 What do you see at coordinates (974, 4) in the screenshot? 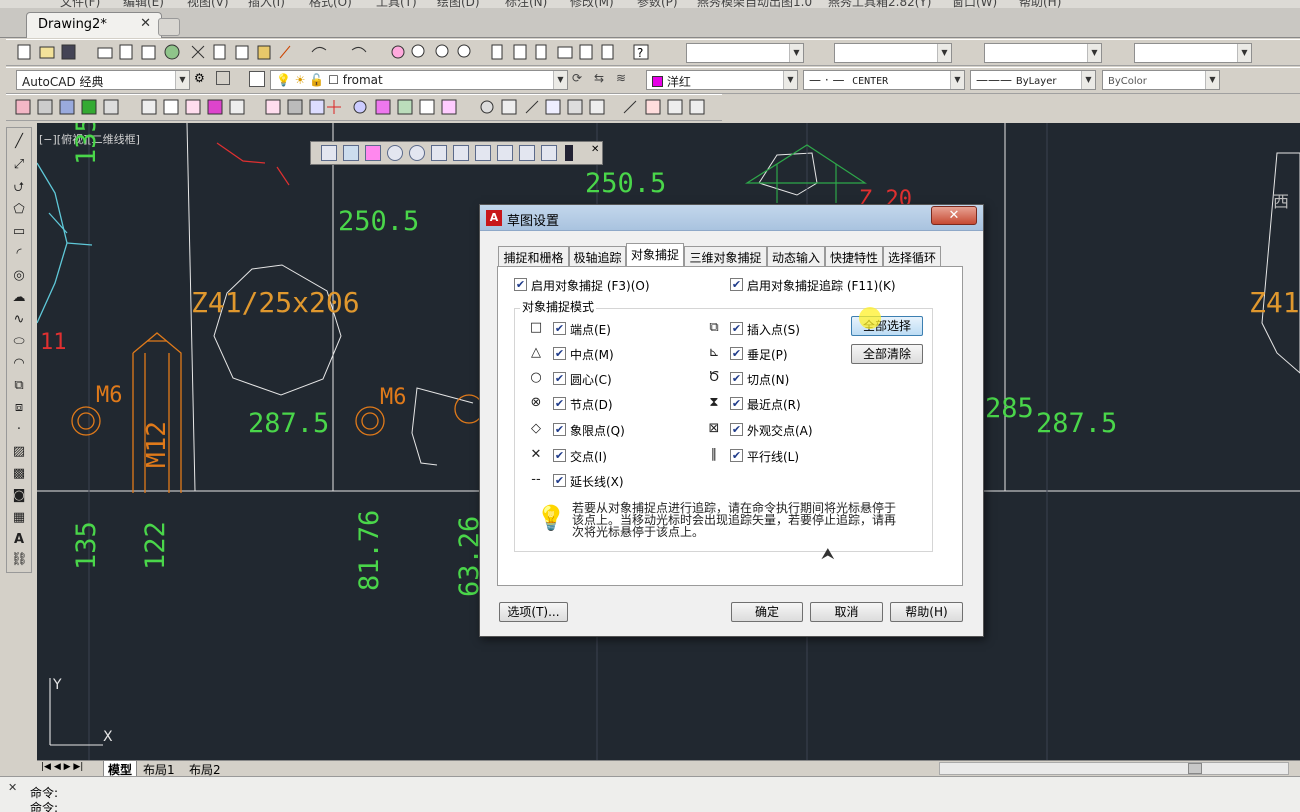
I see `menu-window: 窗口(W)` at bounding box center [974, 4].